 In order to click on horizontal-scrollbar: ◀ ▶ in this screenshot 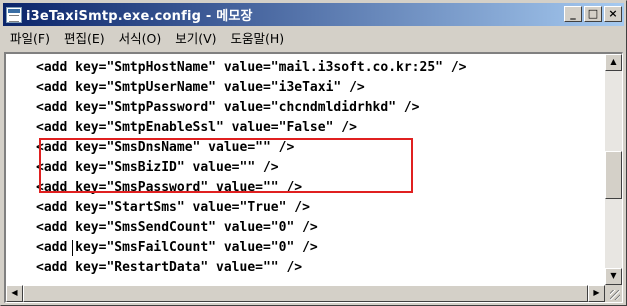, I will do `click(305, 293)`.